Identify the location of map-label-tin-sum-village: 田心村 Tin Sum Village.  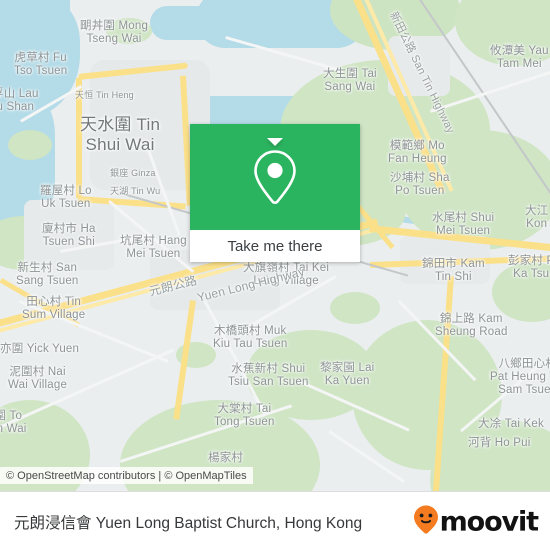
(54, 309).